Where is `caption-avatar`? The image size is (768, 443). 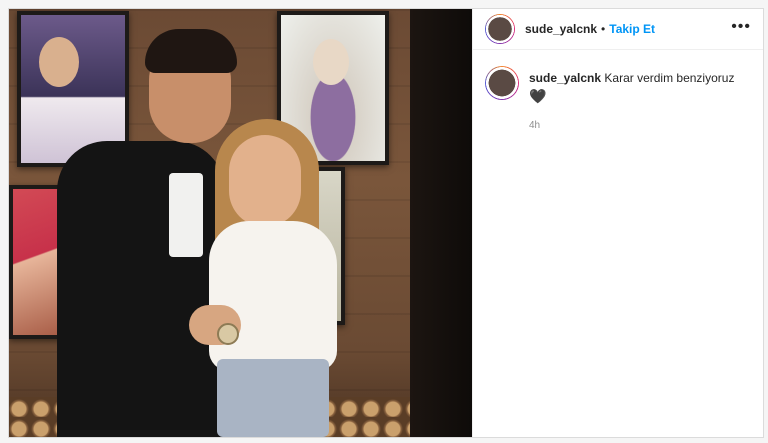
caption-avatar is located at coordinates (502, 83).